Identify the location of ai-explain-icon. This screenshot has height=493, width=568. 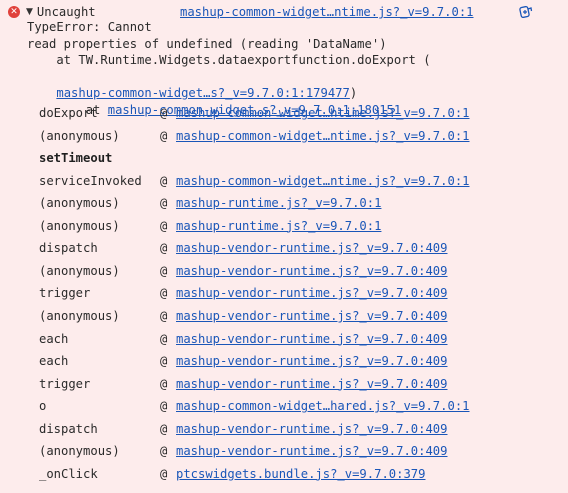
(526, 12).